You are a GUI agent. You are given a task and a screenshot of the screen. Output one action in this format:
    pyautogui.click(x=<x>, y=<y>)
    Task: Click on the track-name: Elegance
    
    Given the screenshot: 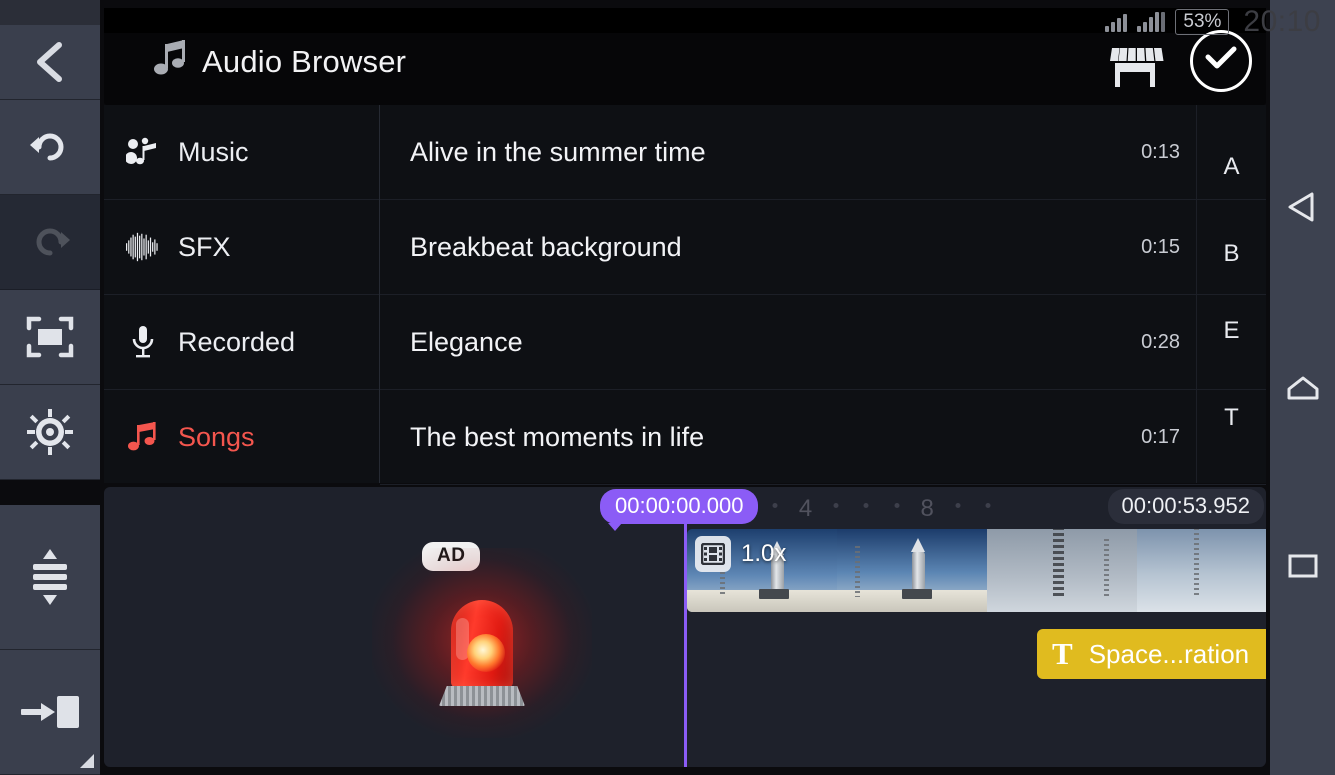 What is the action you would take?
    pyautogui.click(x=466, y=341)
    